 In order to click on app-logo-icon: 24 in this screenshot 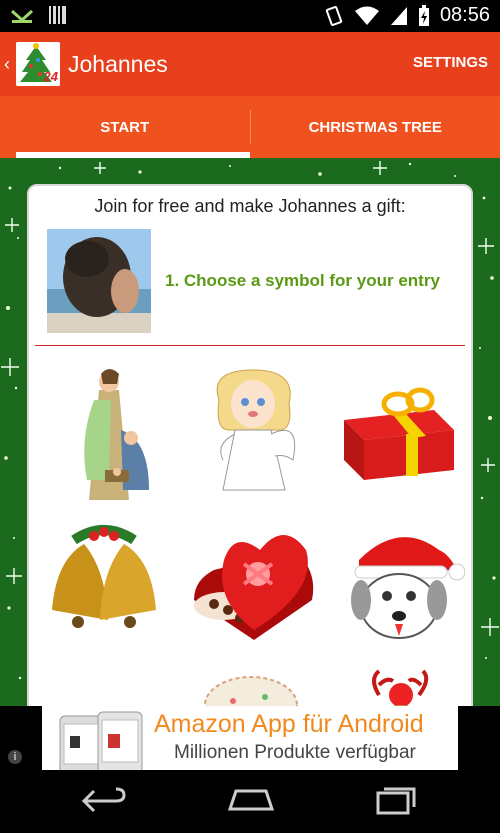, I will do `click(38, 64)`.